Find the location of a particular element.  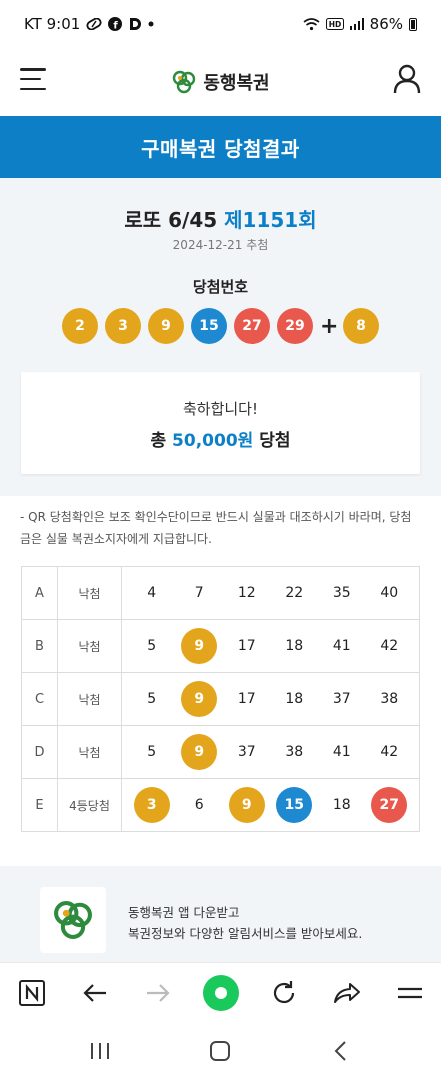

user-account-button is located at coordinates (407, 79).